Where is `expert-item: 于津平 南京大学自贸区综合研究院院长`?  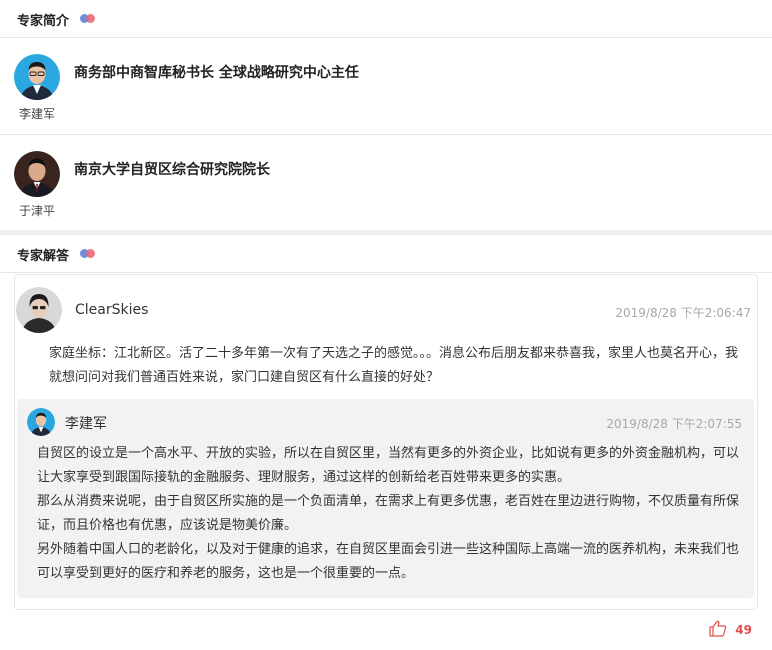
expert-item: 于津平 南京大学自贸区综合研究院院长 is located at coordinates (386, 183).